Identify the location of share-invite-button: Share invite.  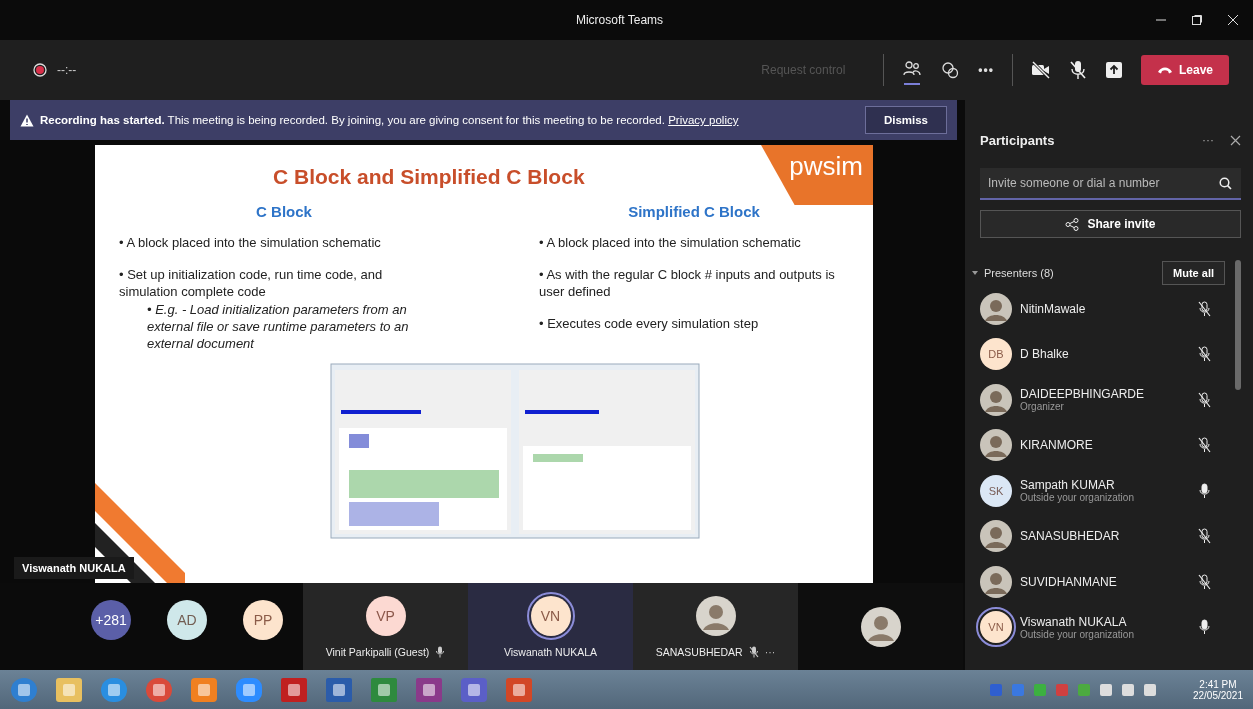
(1110, 224).